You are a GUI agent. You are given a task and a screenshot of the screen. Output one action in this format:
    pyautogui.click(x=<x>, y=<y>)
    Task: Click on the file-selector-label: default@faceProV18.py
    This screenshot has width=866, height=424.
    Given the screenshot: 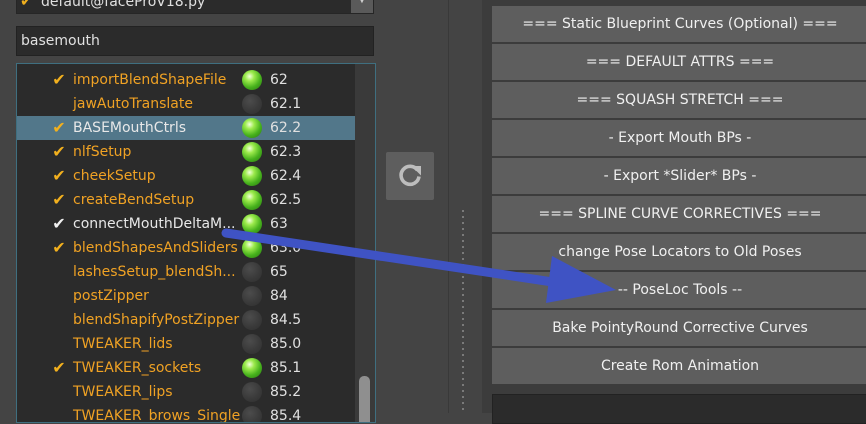 What is the action you would take?
    pyautogui.click(x=123, y=5)
    